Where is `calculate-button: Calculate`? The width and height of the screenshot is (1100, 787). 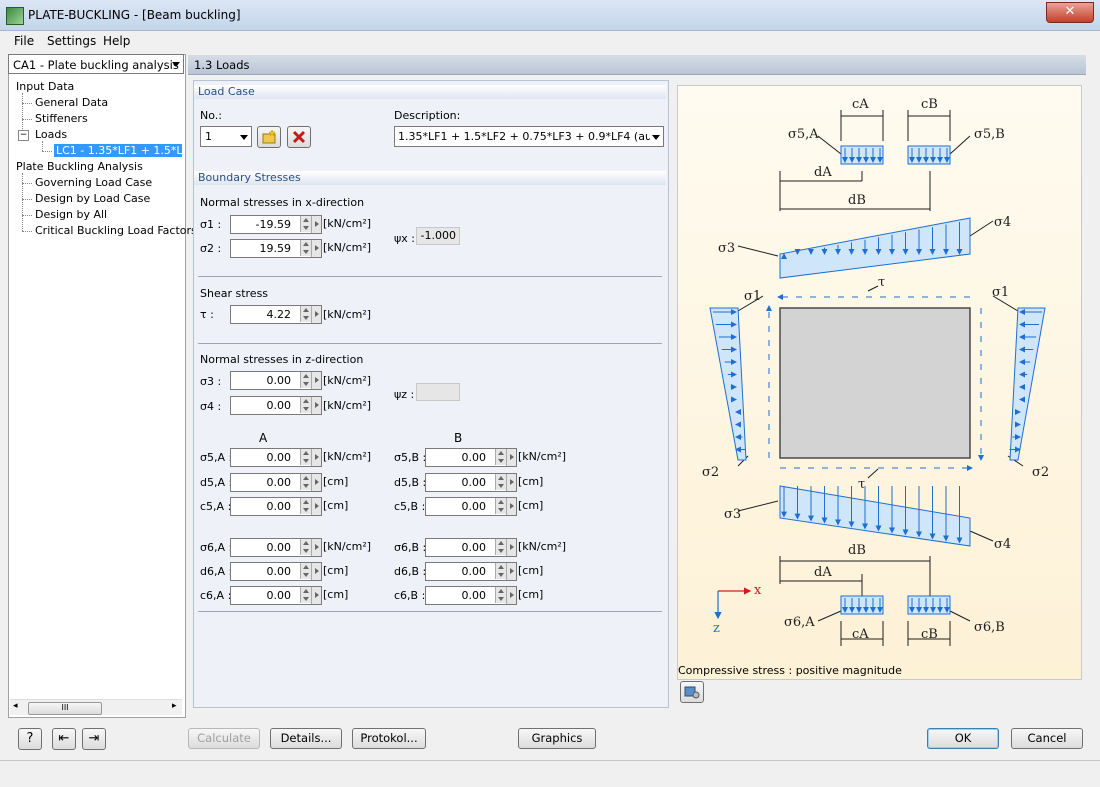
calculate-button: Calculate is located at coordinates (224, 738).